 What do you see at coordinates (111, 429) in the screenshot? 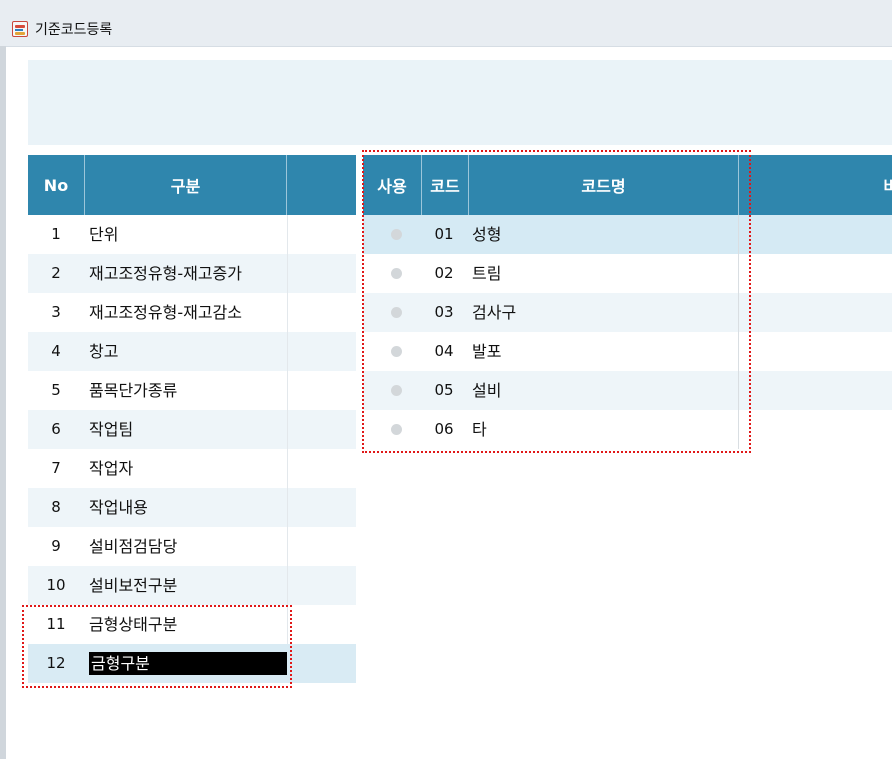
I see `row-category-name: 작업팀` at bounding box center [111, 429].